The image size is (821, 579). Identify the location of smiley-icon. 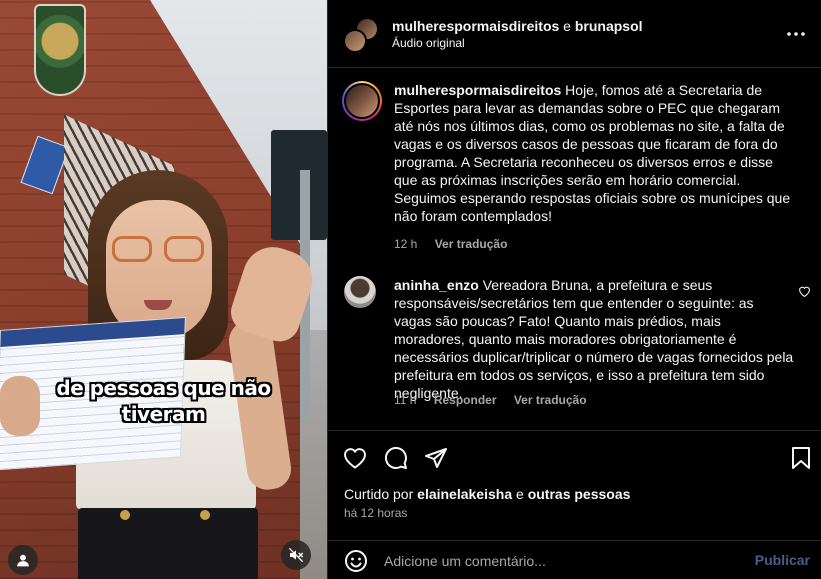
(356, 561).